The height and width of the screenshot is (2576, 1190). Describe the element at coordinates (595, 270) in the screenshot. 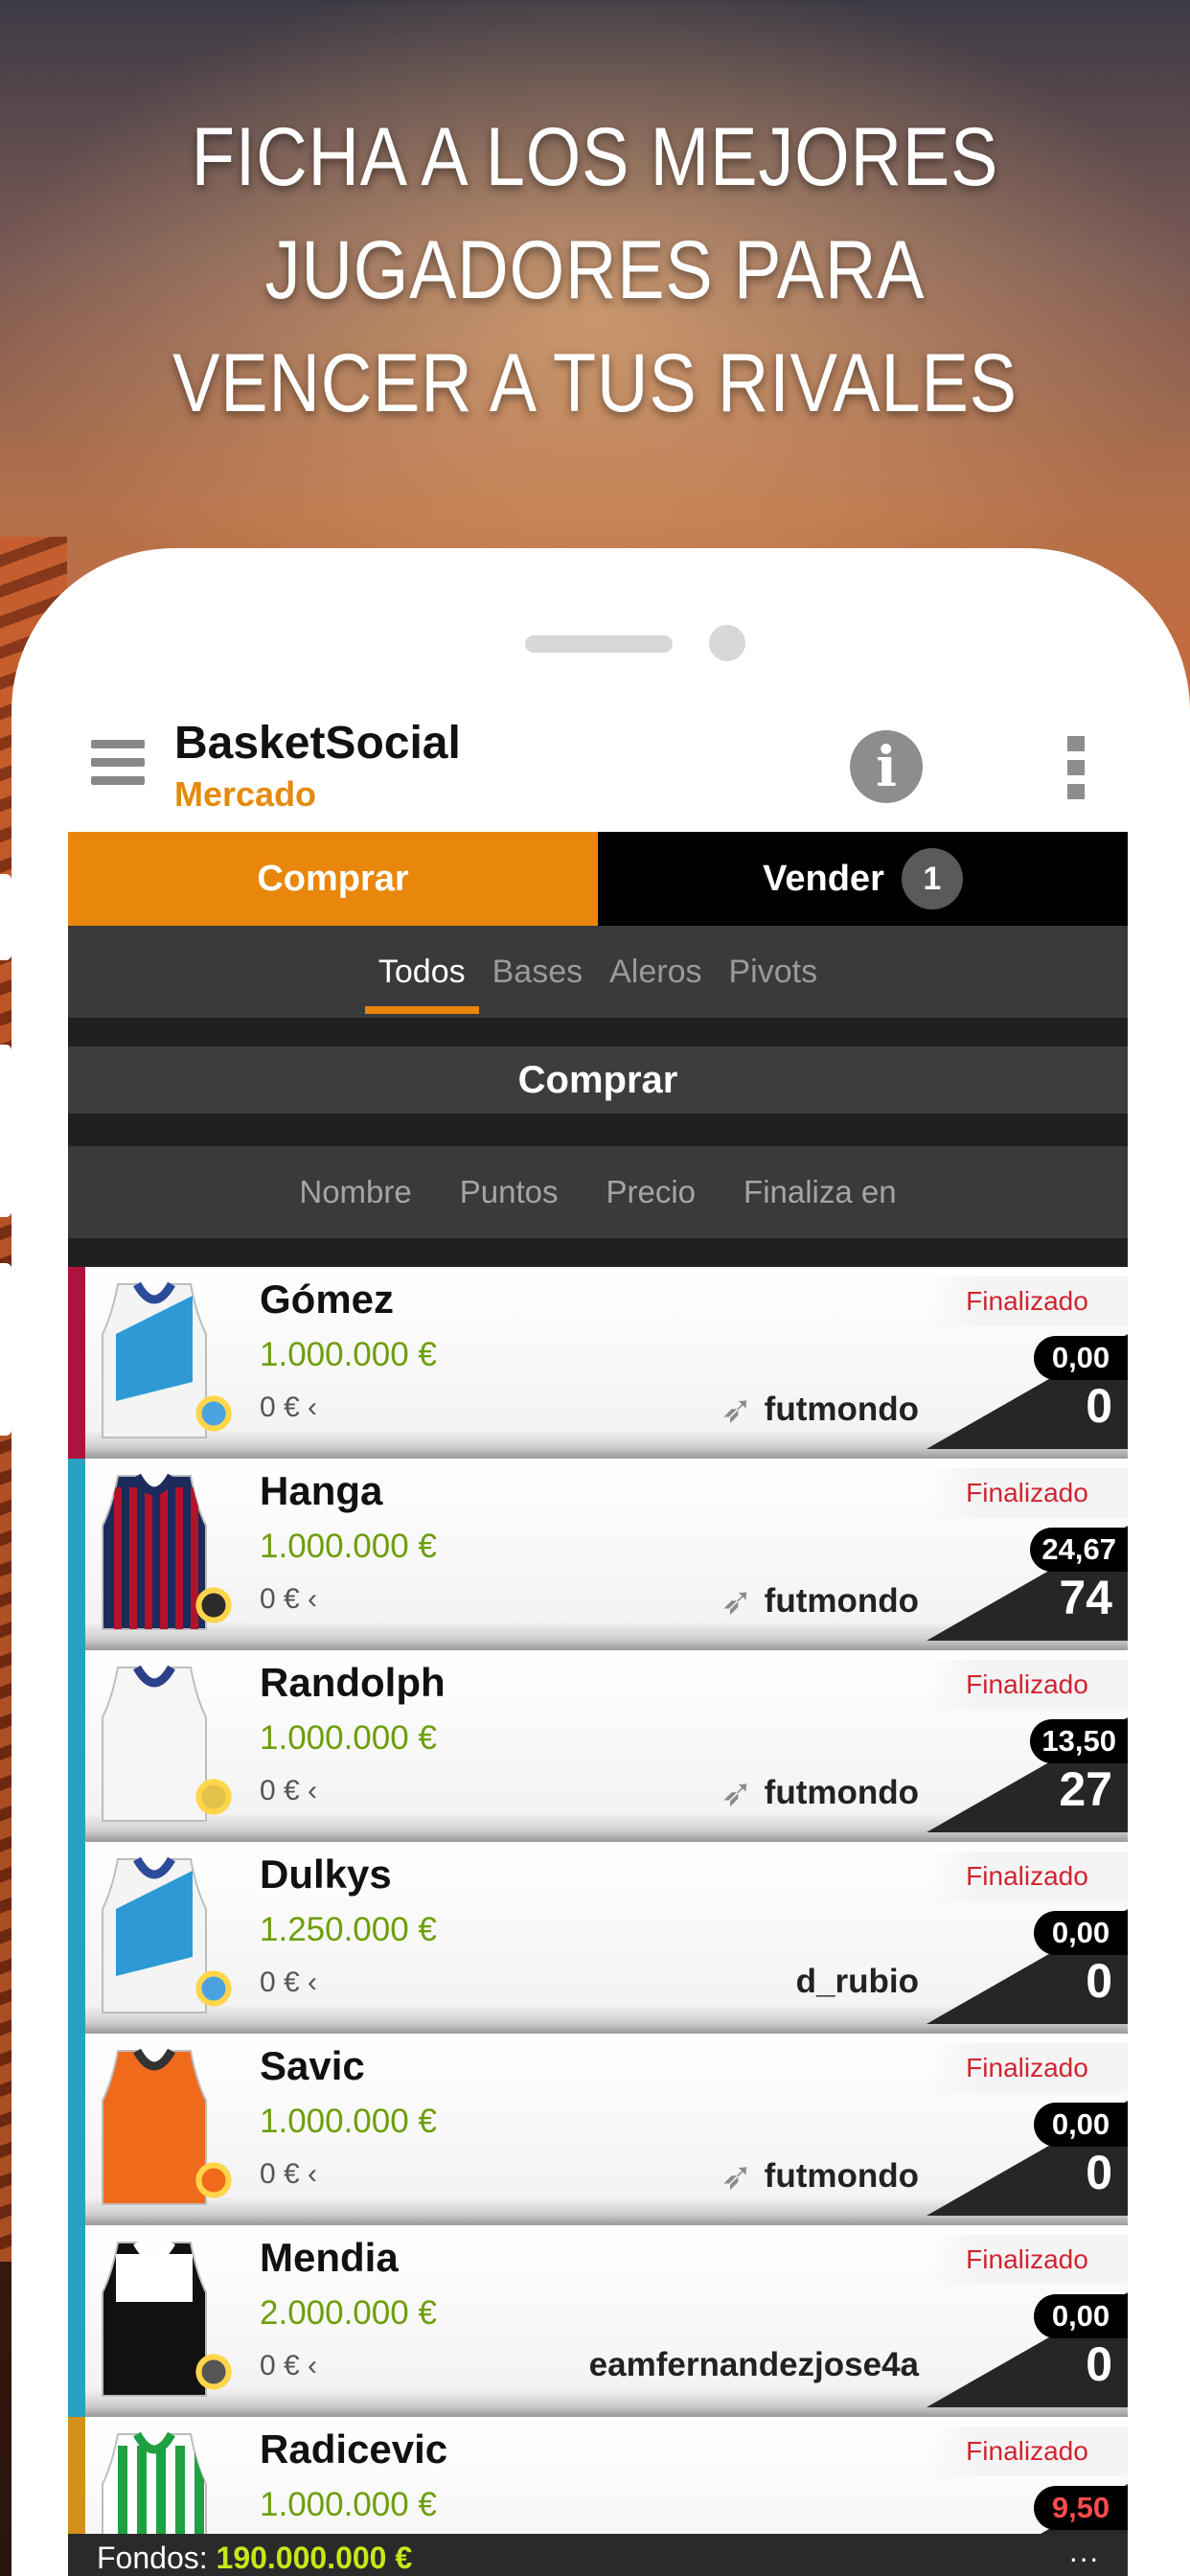

I see `headline-line: JUGADORES PARA` at that location.